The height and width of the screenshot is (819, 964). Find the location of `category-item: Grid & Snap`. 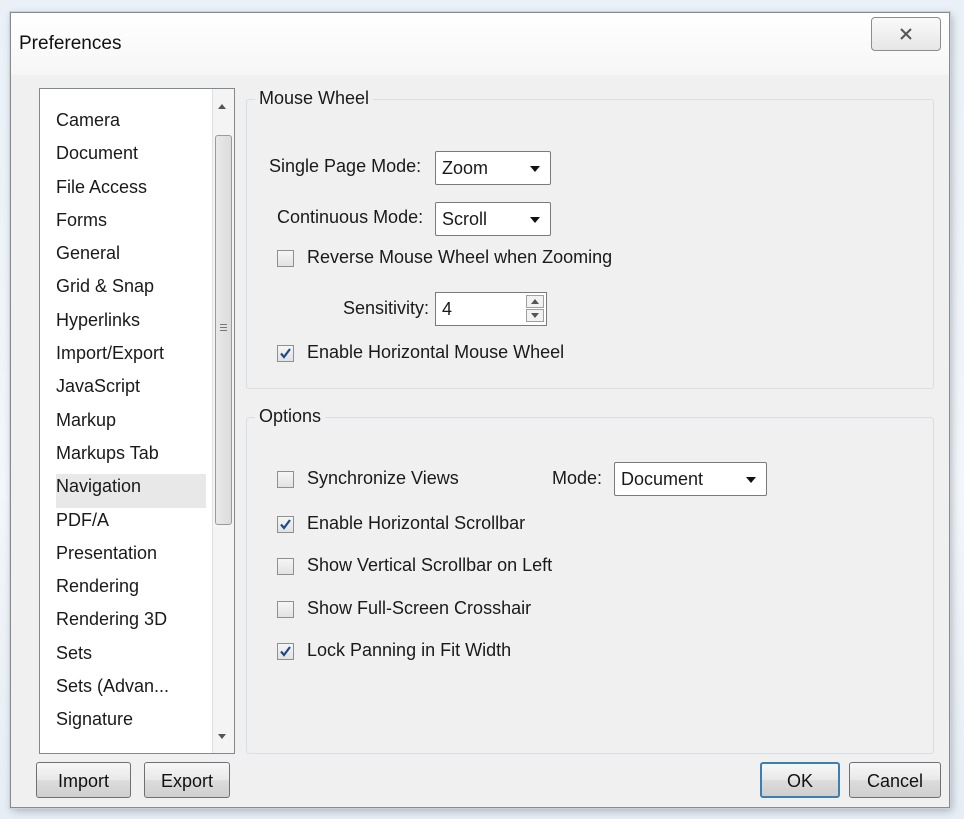

category-item: Grid & Snap is located at coordinates (131, 290).